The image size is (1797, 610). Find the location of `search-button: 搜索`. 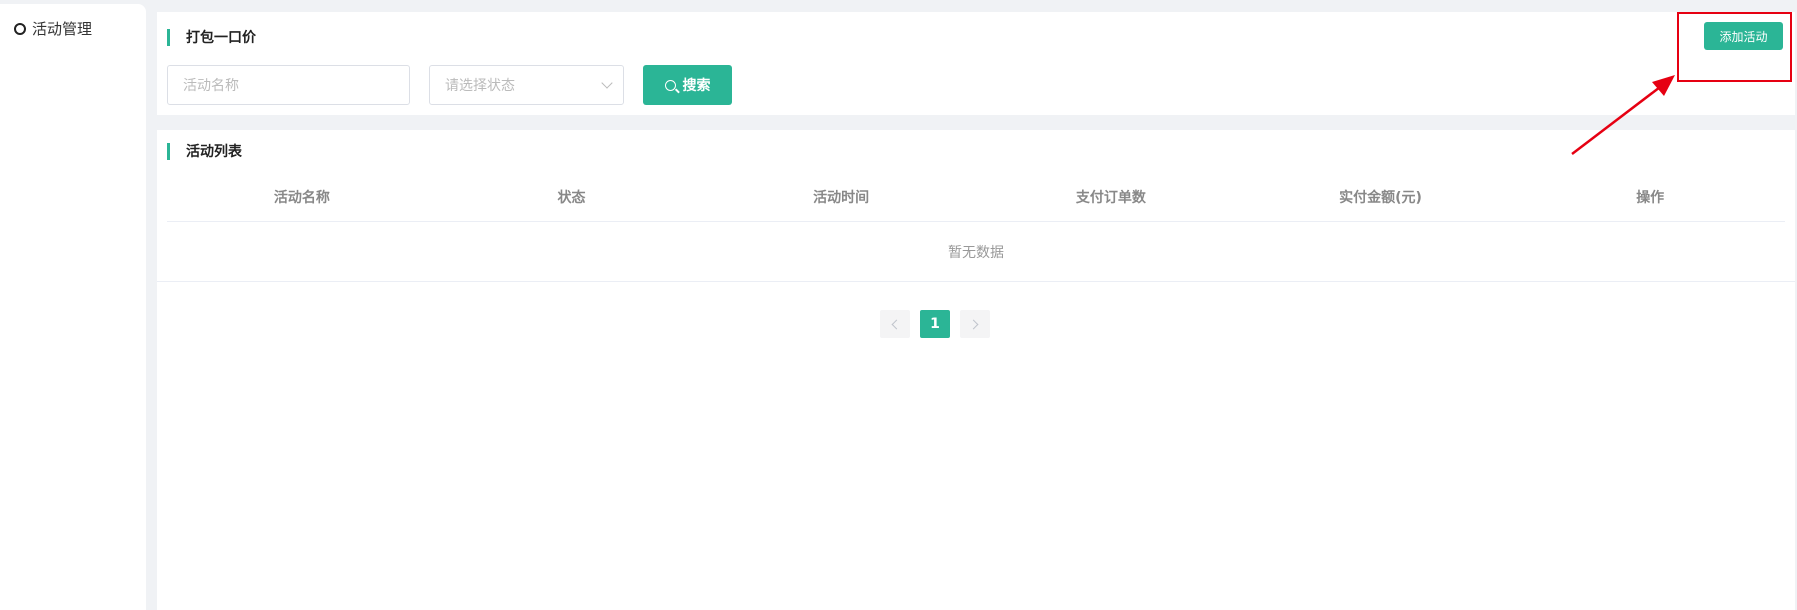

search-button: 搜索 is located at coordinates (687, 85).